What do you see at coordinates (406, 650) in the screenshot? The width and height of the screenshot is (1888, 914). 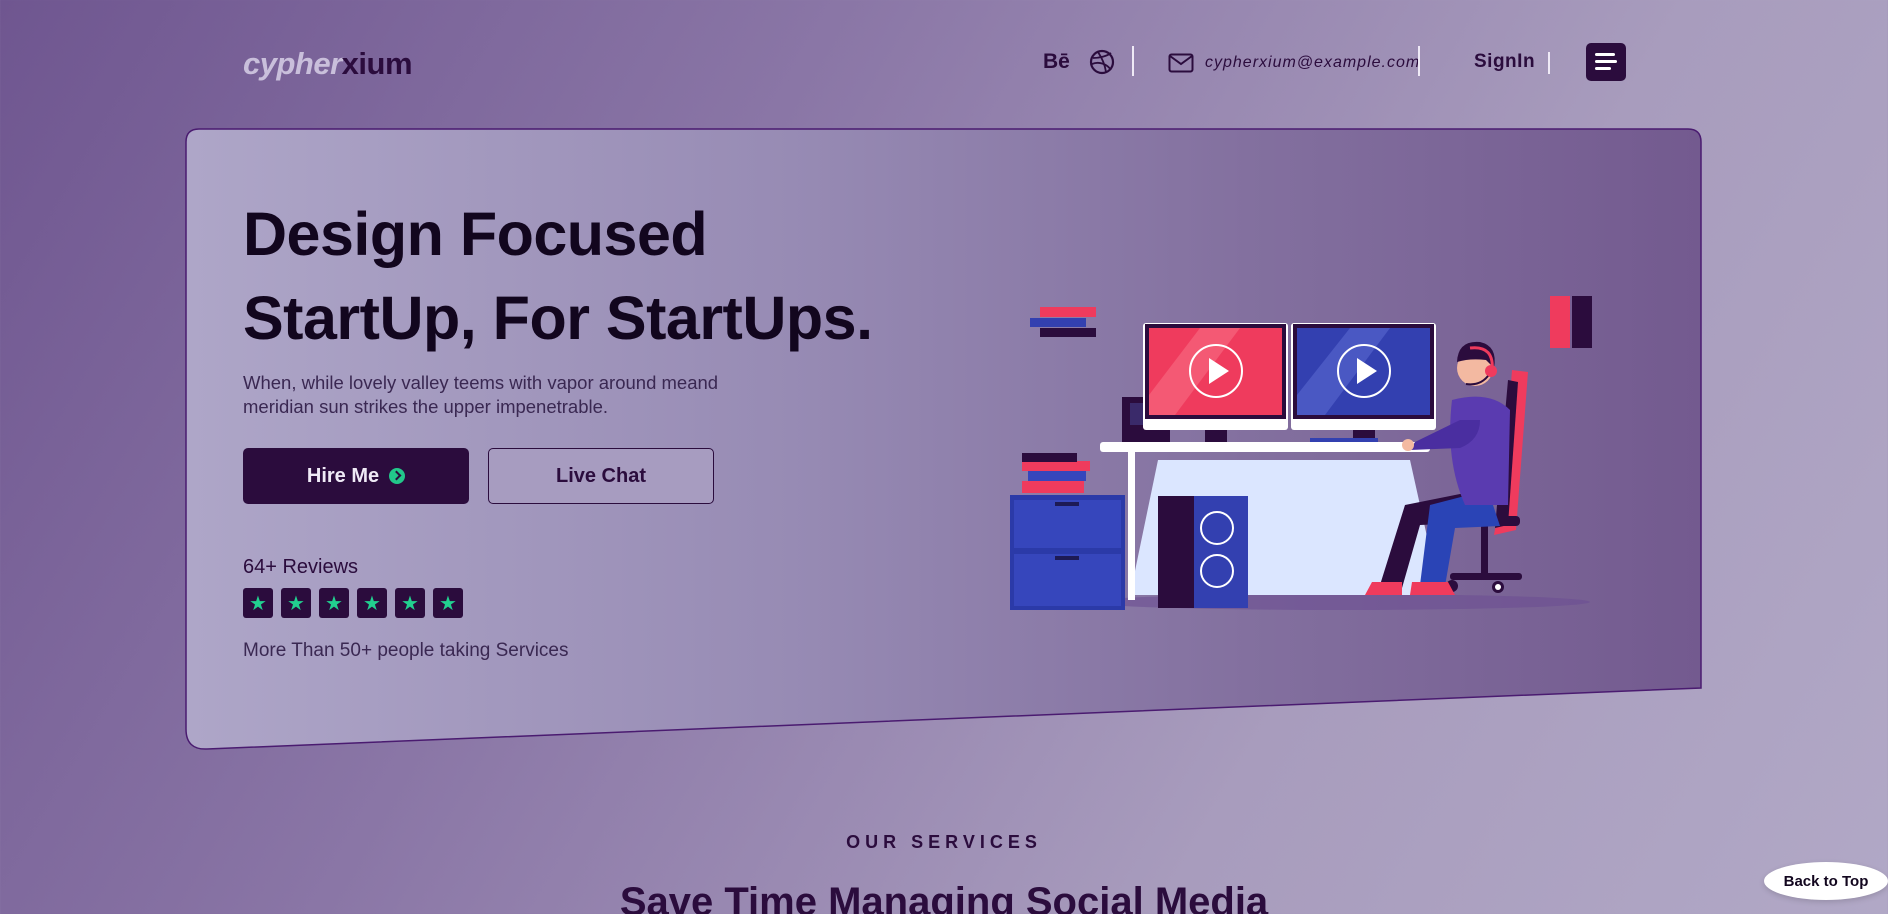 I see `reviews-note: More Than 50+ people taking Services` at bounding box center [406, 650].